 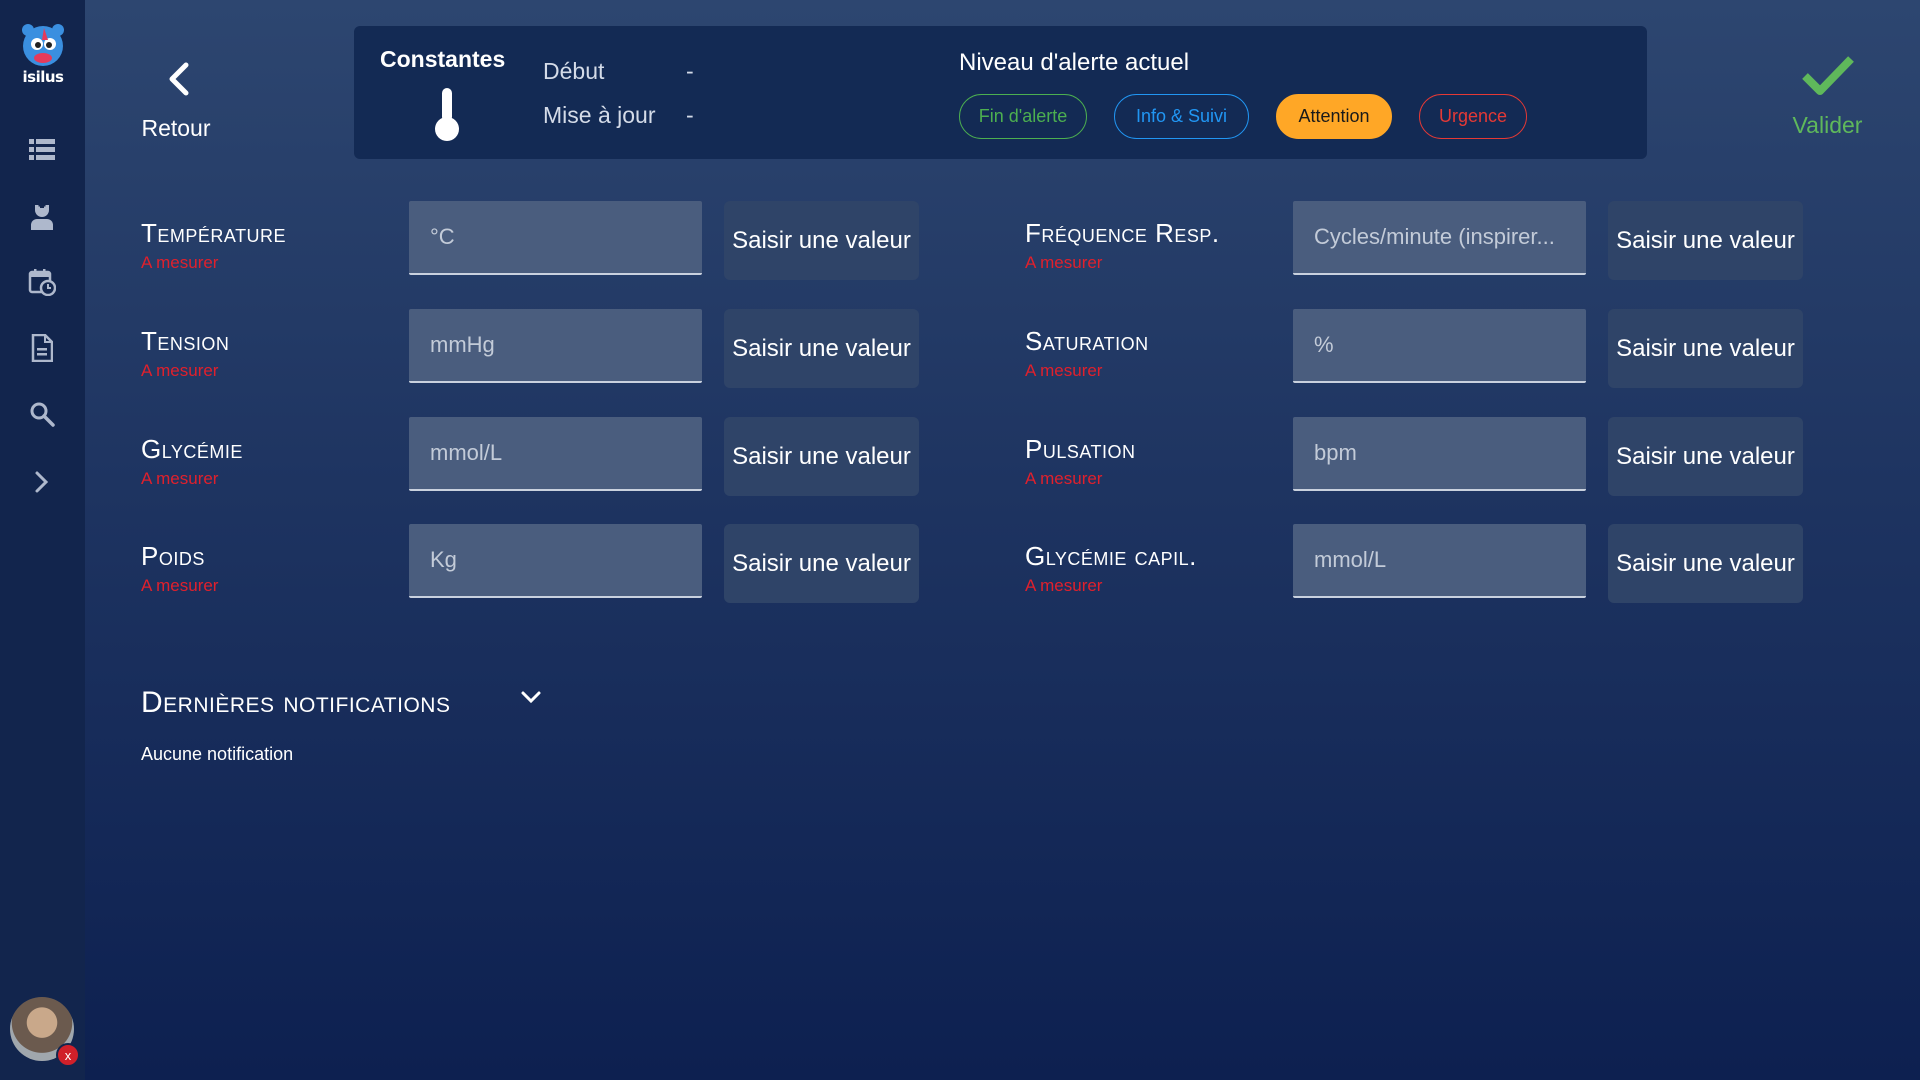 What do you see at coordinates (68, 1055) in the screenshot?
I see `avatar-badge: x` at bounding box center [68, 1055].